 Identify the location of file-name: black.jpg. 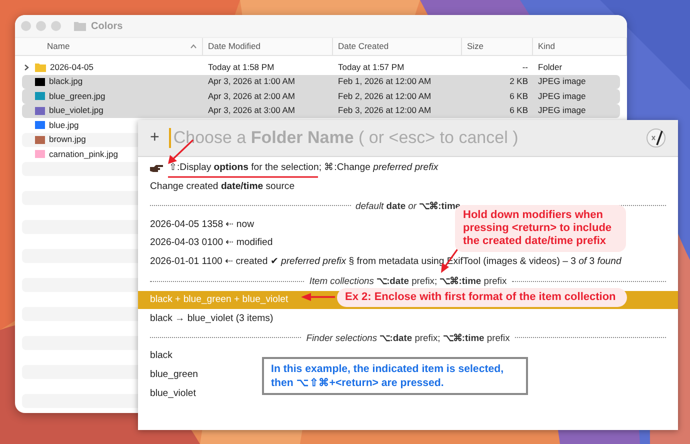
(66, 81).